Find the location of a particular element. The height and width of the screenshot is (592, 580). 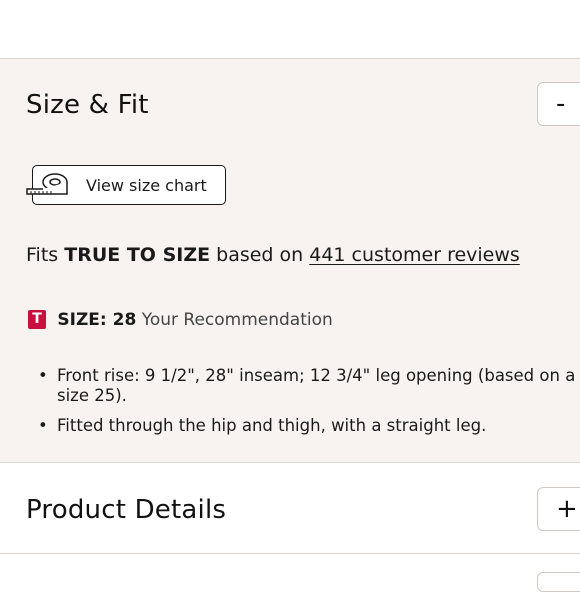

size-recommendation: T SIZE: 28 Your Recommendation is located at coordinates (180, 320).